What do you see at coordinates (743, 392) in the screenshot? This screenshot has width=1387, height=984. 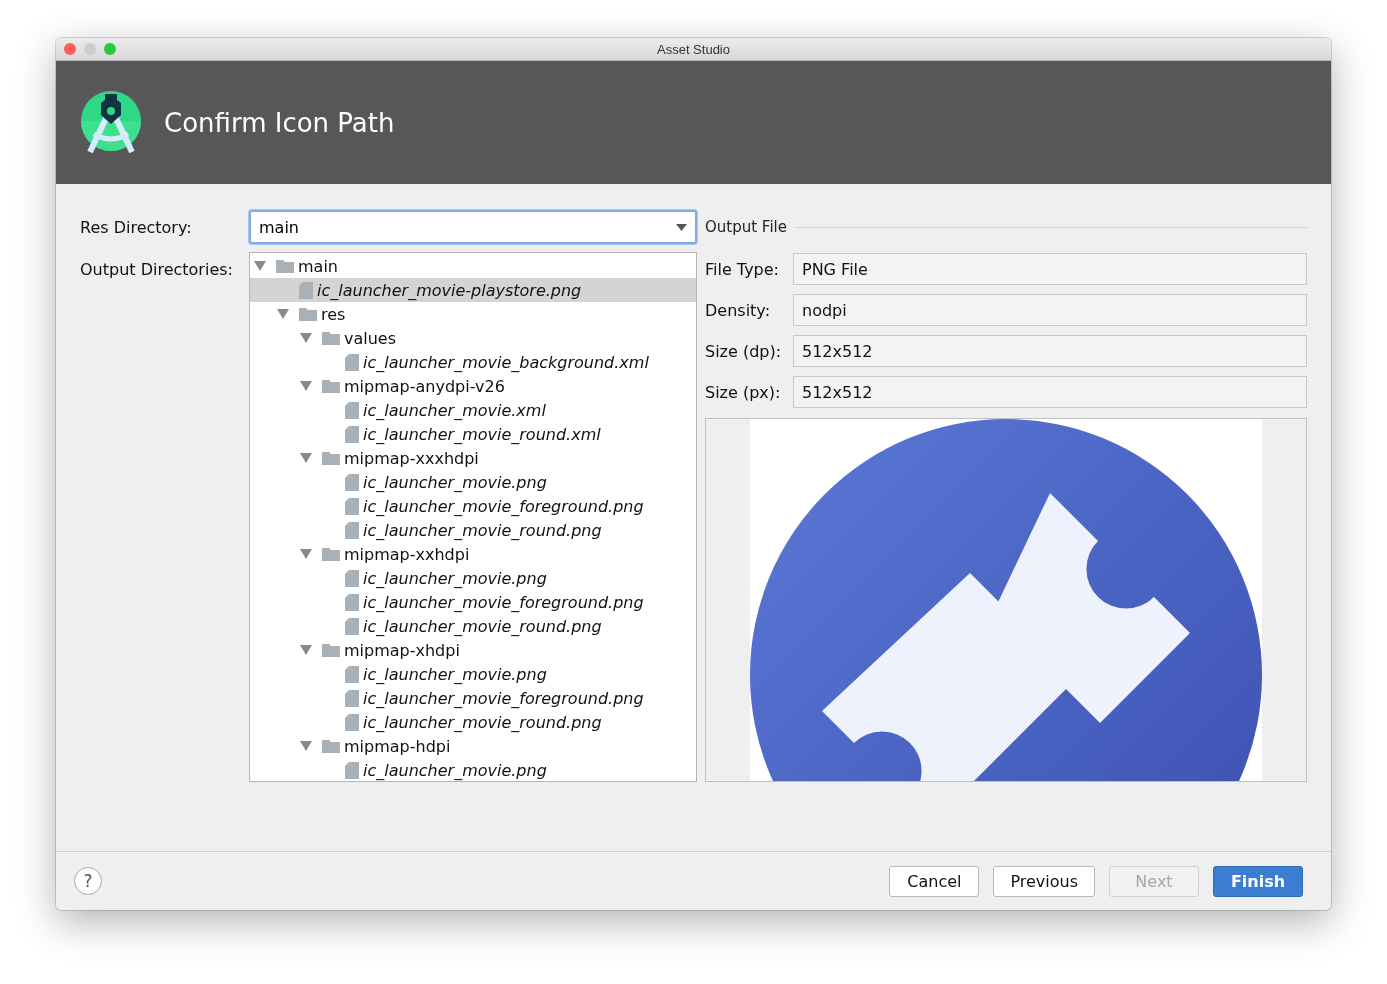 I see `field-label: Size (px):` at bounding box center [743, 392].